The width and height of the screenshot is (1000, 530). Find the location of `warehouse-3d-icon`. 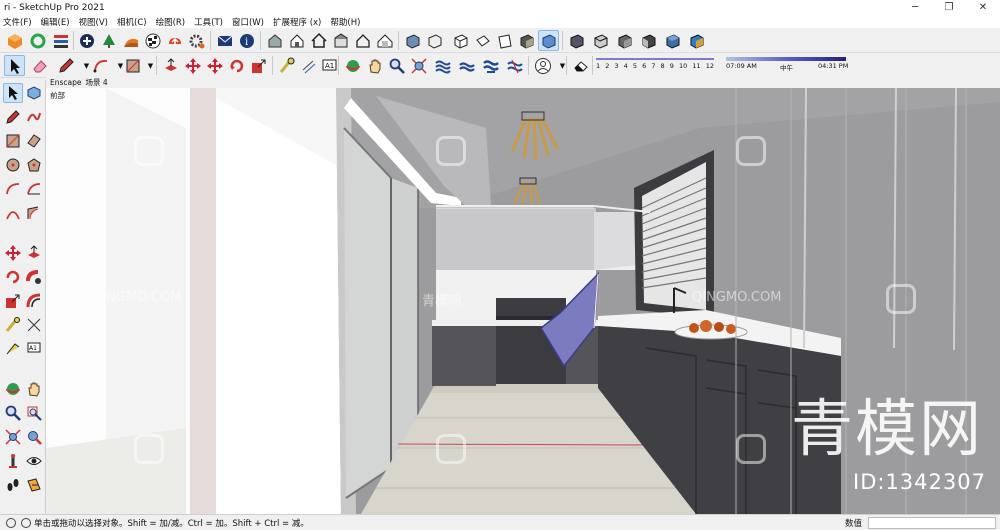

warehouse-3d-icon is located at coordinates (14, 40).